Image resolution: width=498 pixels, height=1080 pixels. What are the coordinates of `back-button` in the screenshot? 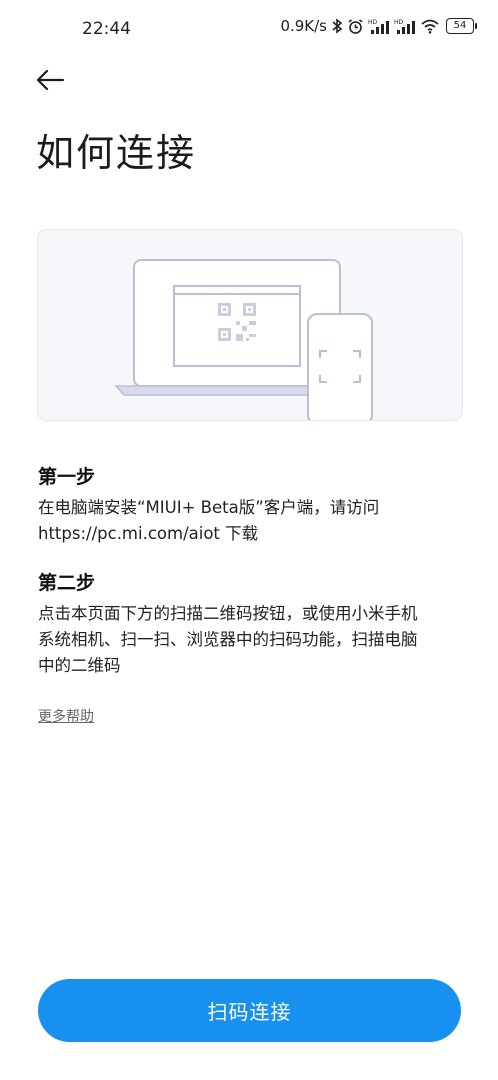 It's located at (50, 80).